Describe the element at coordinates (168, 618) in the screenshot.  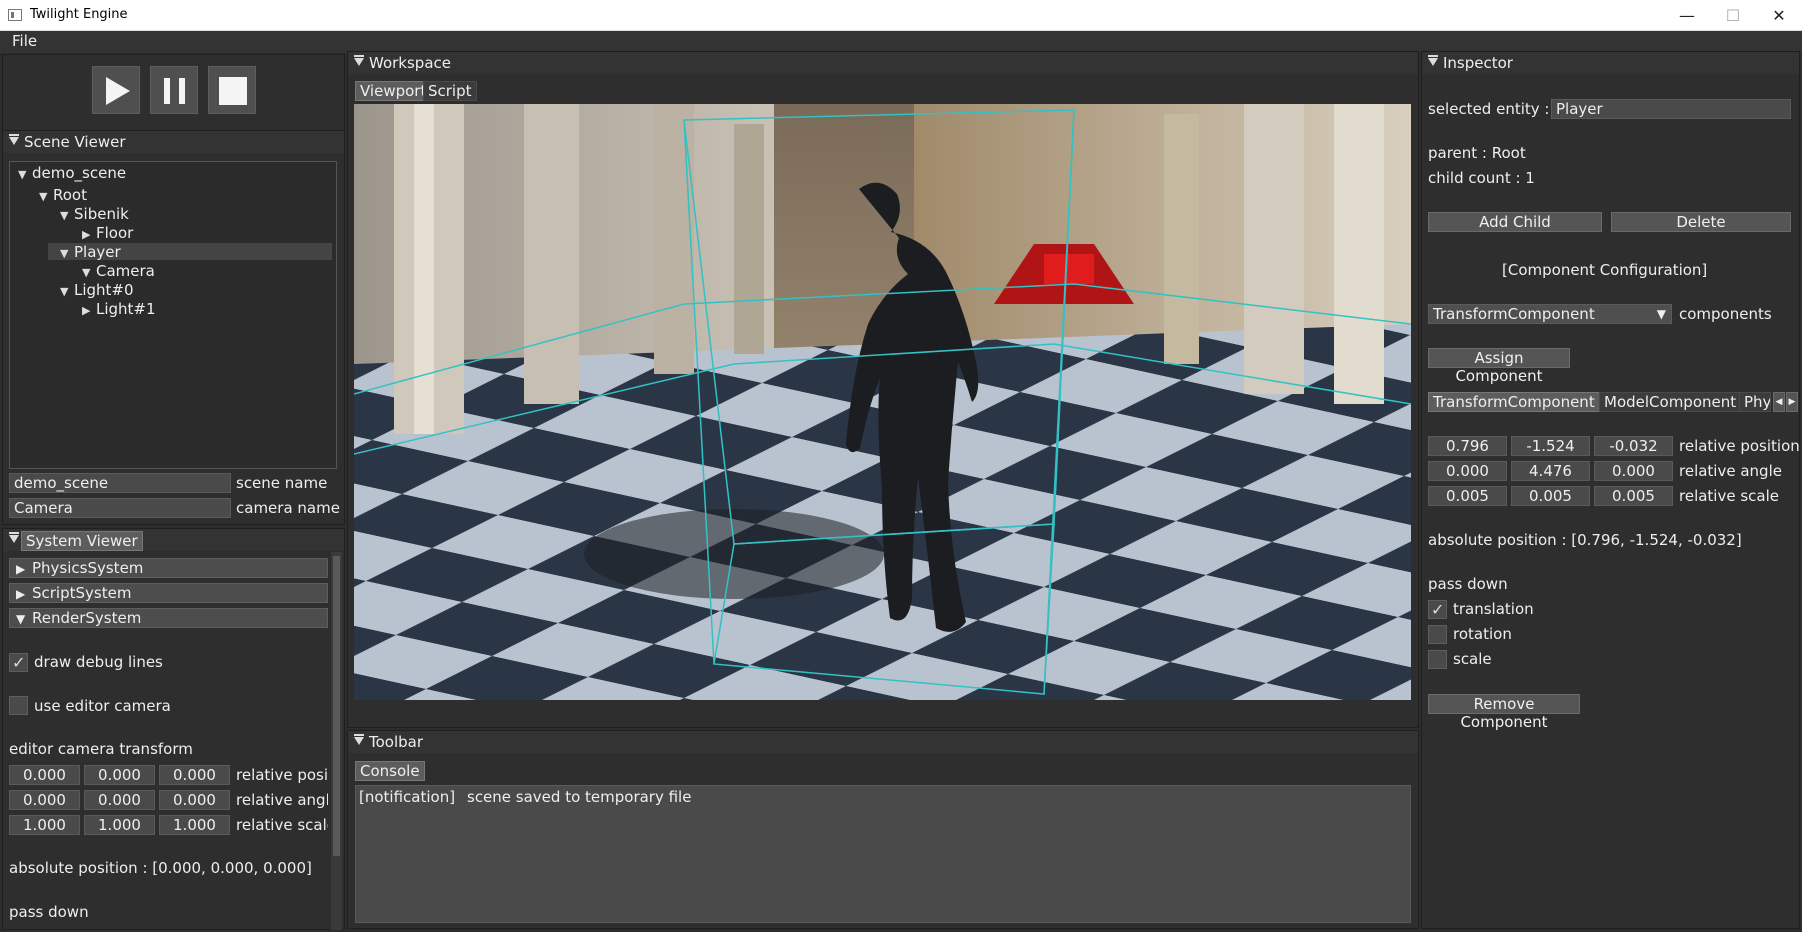
I see `render-system-header: ▼ RenderSystem` at that location.